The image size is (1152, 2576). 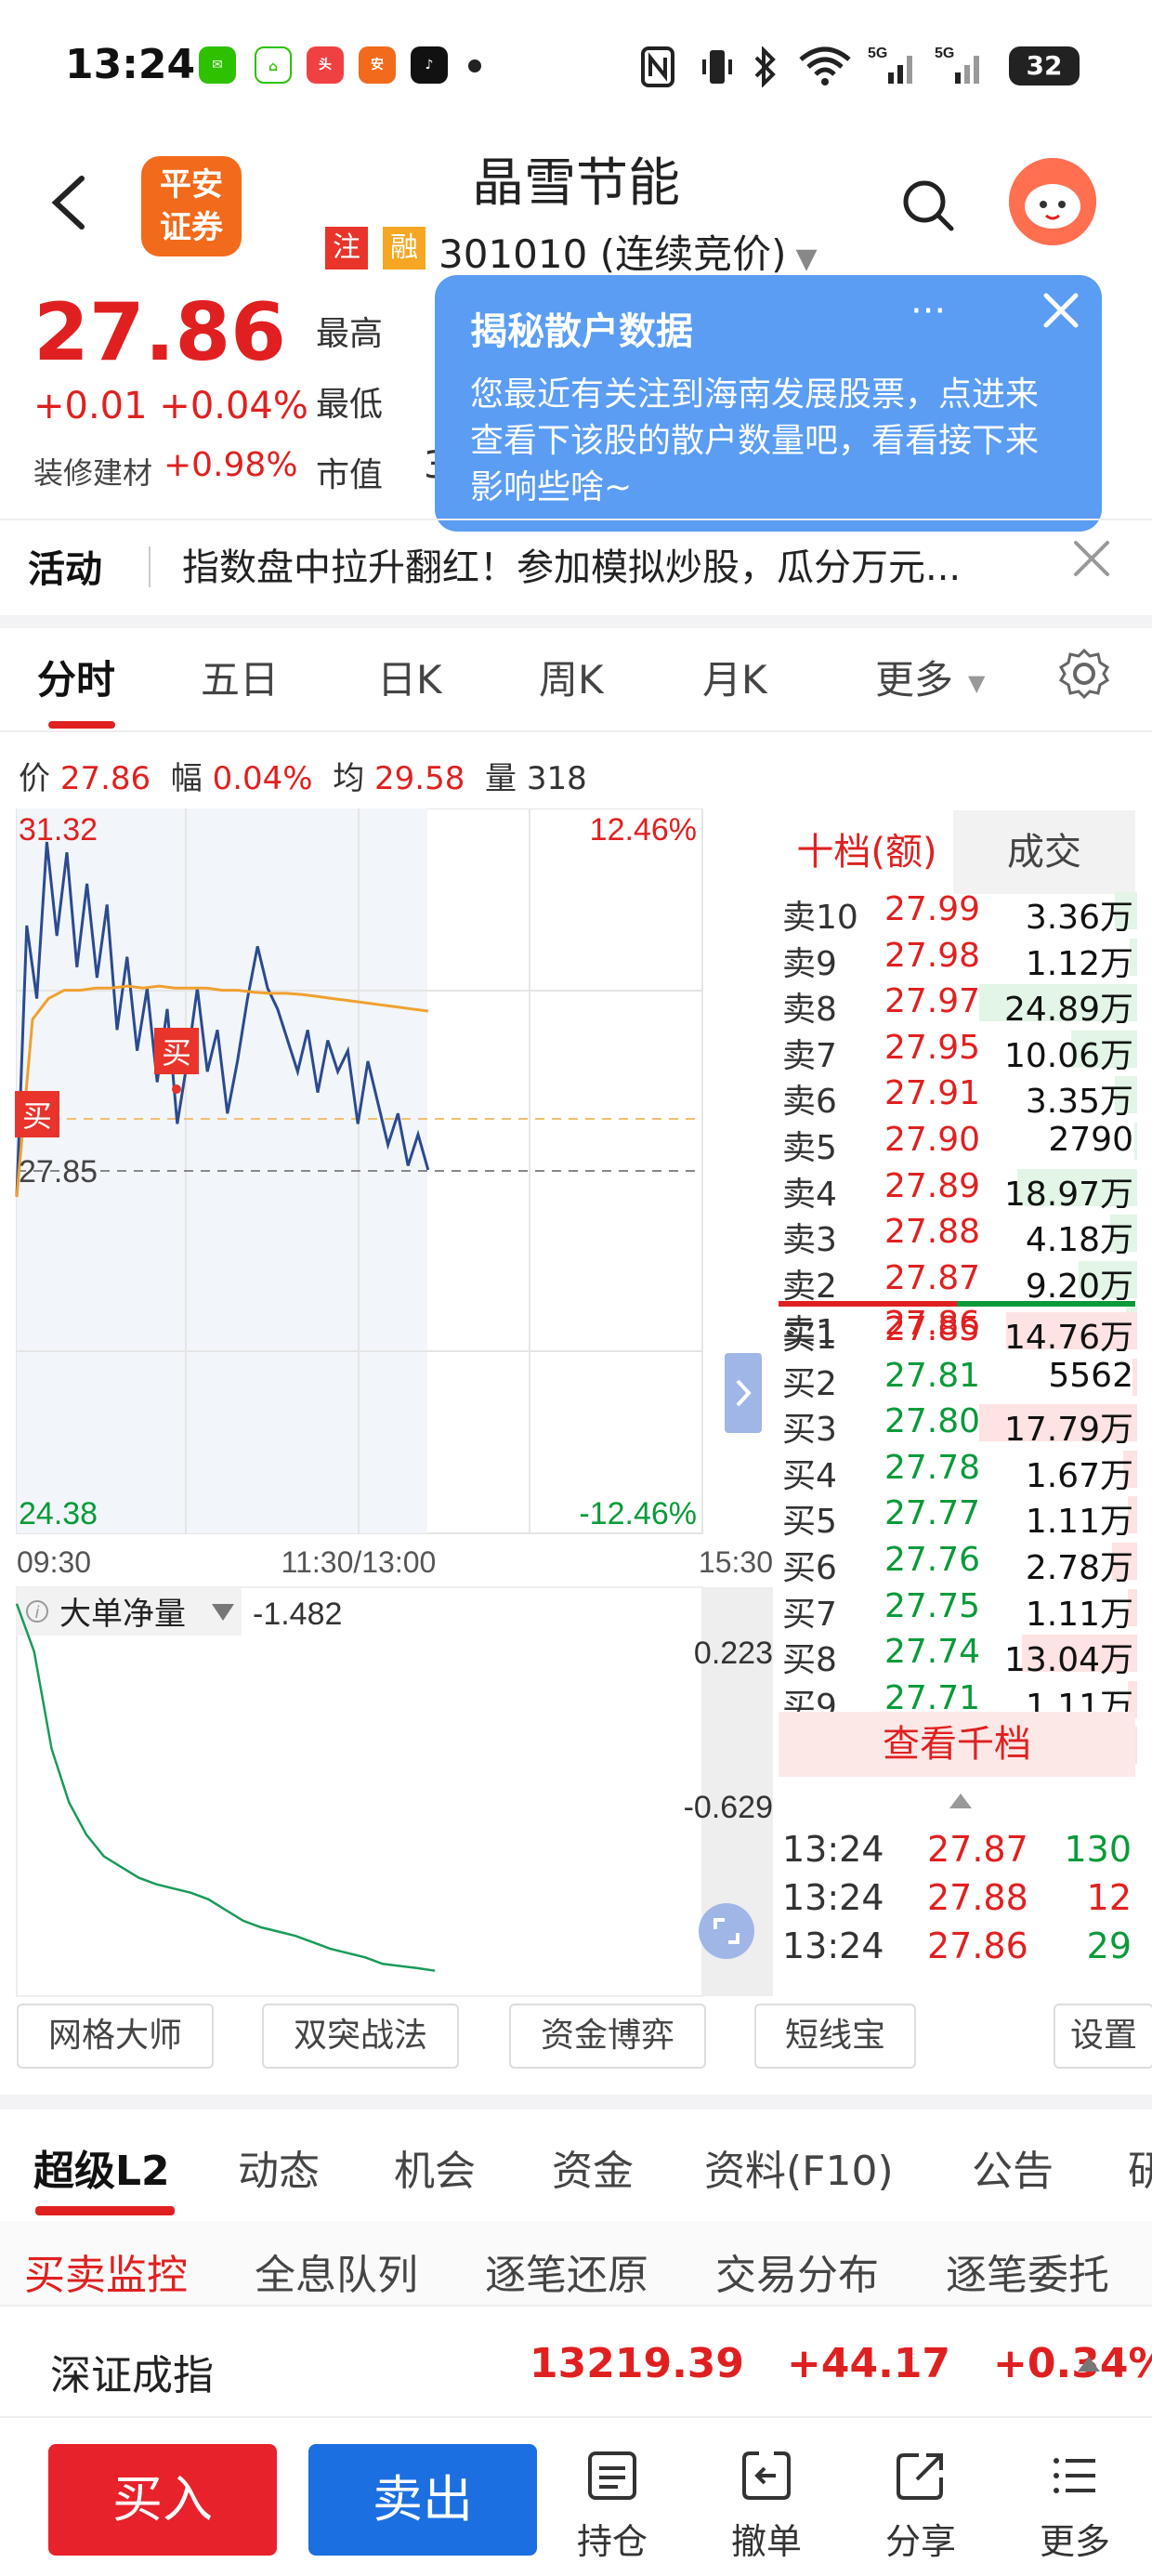 I want to click on subtab-trade-monitor: 买卖监控, so click(x=106, y=2271).